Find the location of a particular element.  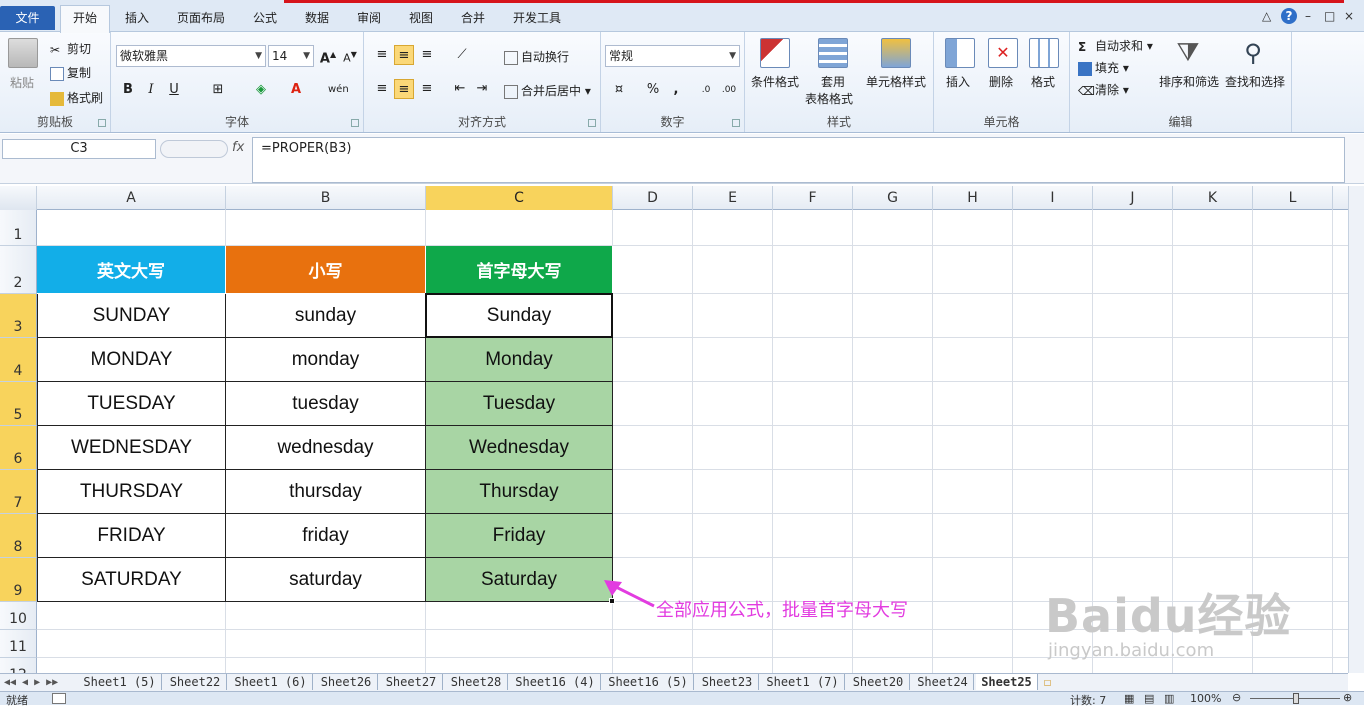

restore-button: □ is located at coordinates (1329, 16).